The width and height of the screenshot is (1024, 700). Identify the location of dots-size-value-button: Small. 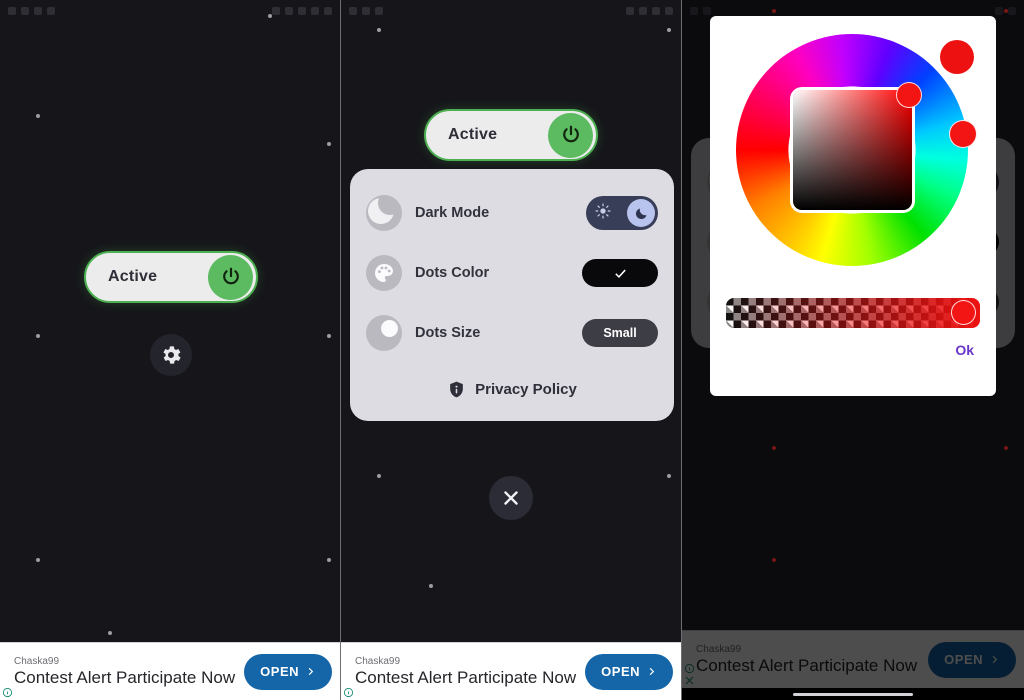
(620, 333).